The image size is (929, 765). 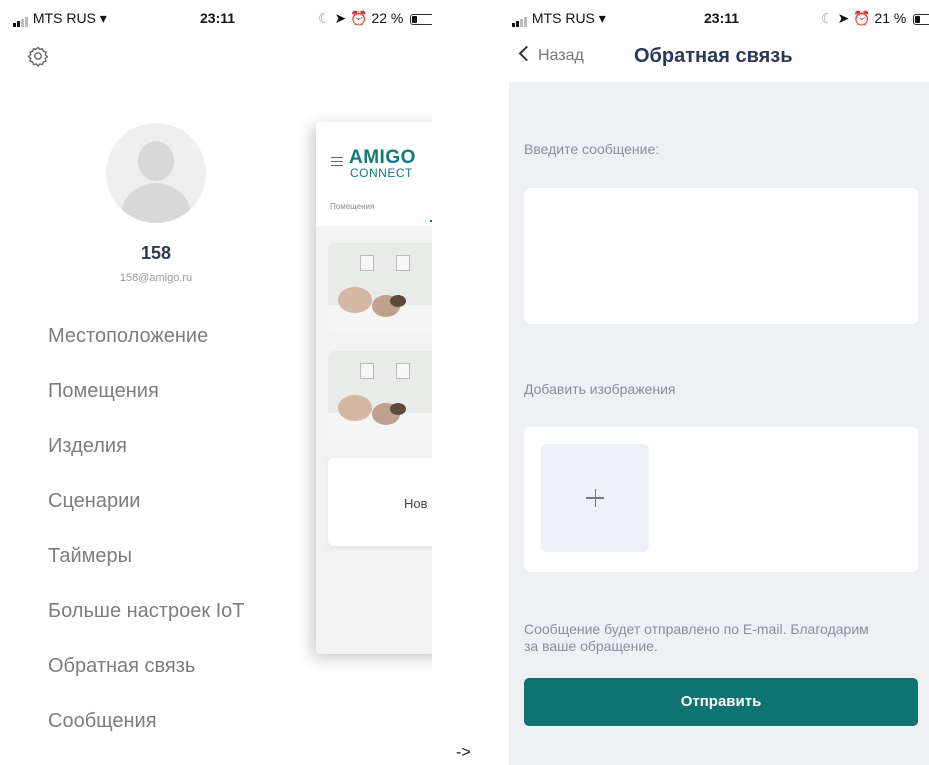 I want to click on message-input, so click(x=721, y=256).